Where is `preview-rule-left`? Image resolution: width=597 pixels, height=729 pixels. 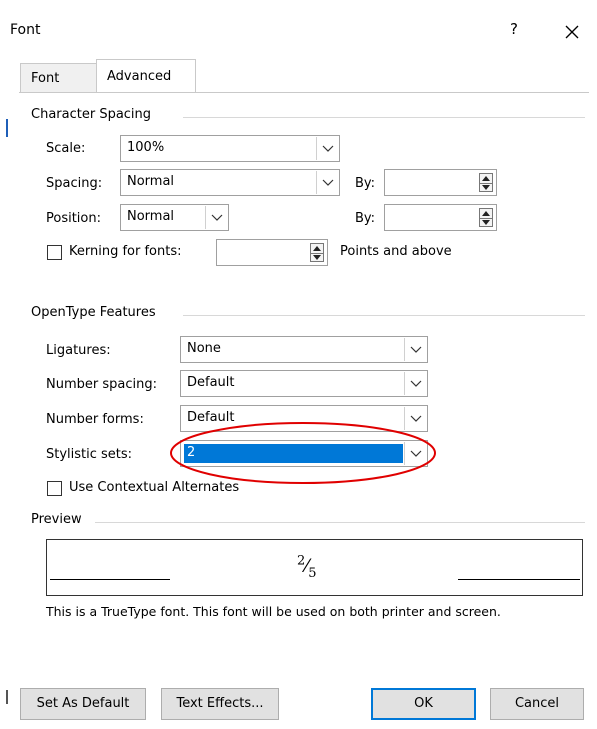 preview-rule-left is located at coordinates (110, 579).